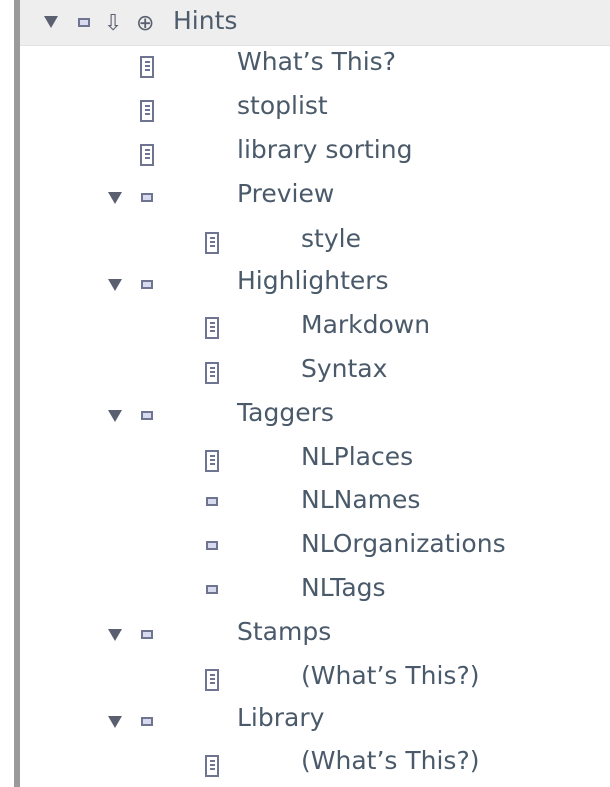  What do you see at coordinates (331, 238) in the screenshot?
I see `item-label: style` at bounding box center [331, 238].